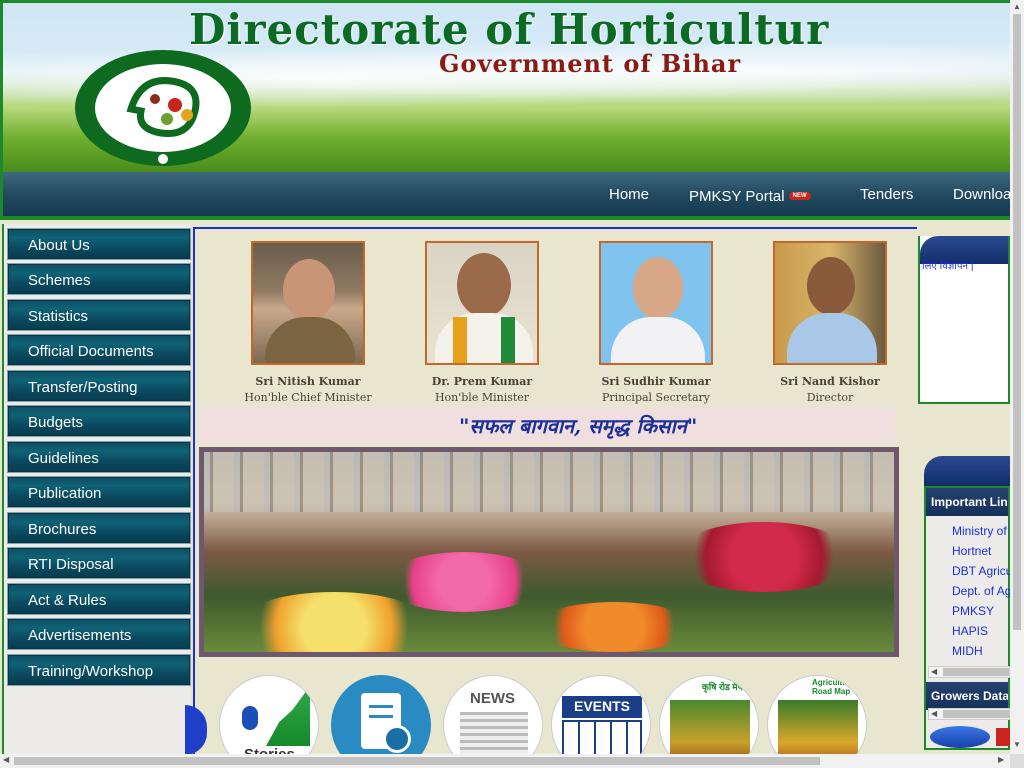 The image size is (1024, 768). What do you see at coordinates (737, 196) in the screenshot?
I see `nav-pmksy-label: PMKSY Portal` at bounding box center [737, 196].